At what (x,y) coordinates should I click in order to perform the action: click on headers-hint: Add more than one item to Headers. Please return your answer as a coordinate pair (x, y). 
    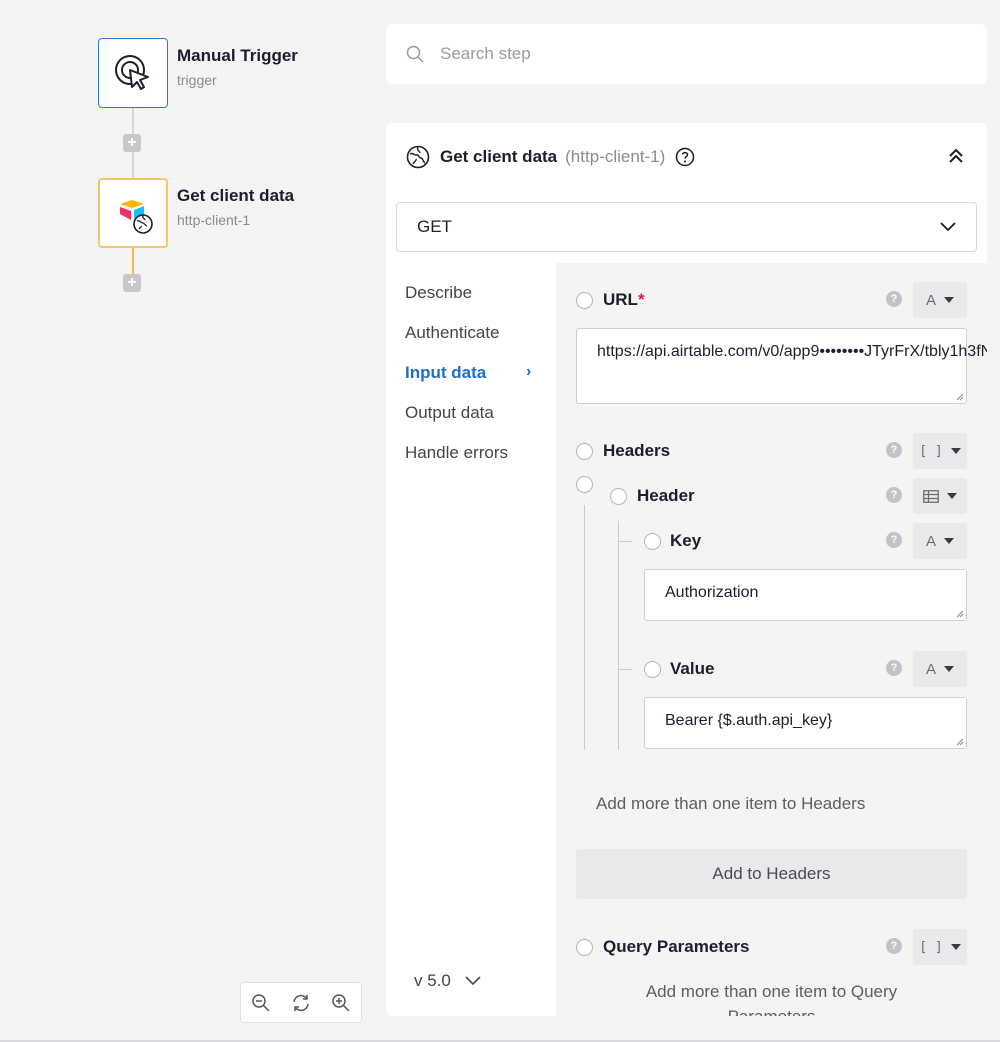
    Looking at the image, I should click on (731, 803).